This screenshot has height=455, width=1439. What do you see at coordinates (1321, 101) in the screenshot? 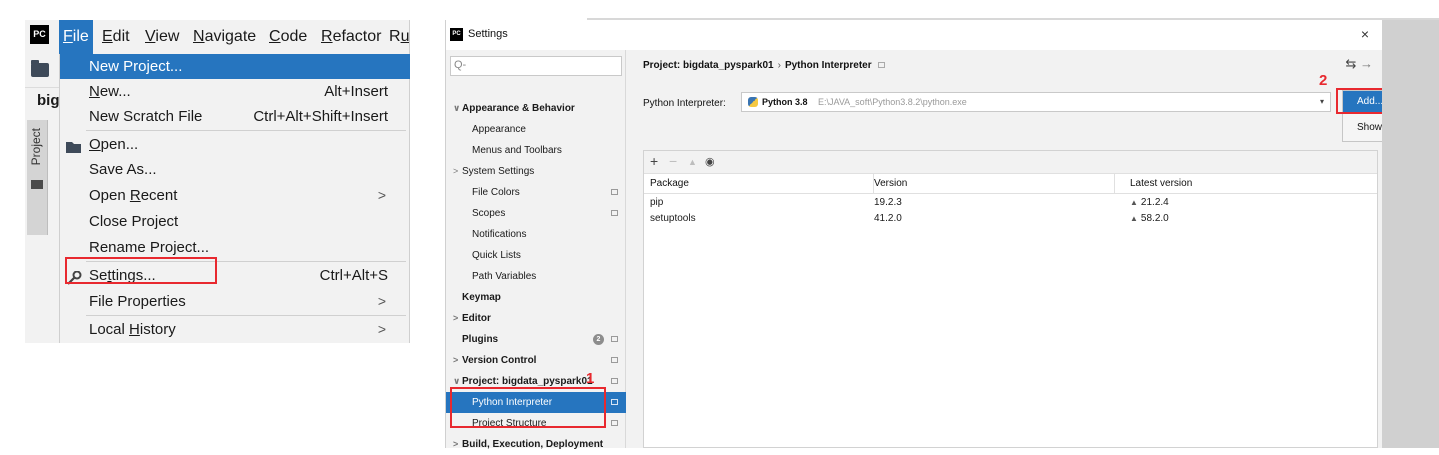
I see `chevron-down-icon: ▾` at bounding box center [1321, 101].